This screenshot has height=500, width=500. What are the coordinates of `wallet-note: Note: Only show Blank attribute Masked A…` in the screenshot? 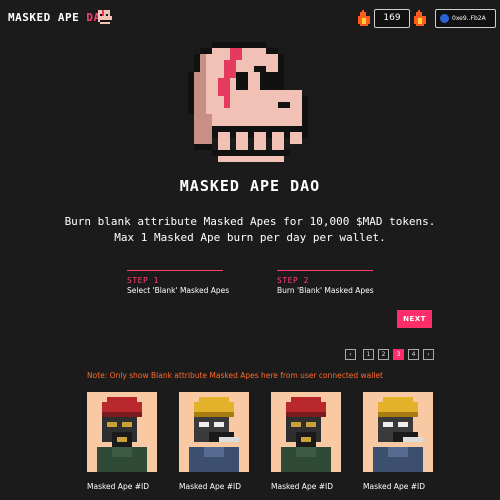 It's located at (235, 375).